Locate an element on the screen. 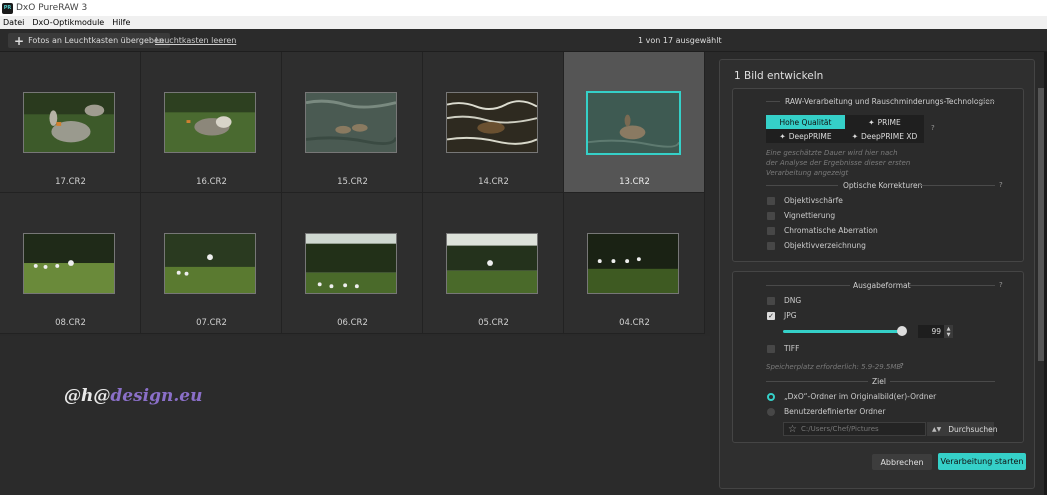  menu-datei: Datei is located at coordinates (13, 22).